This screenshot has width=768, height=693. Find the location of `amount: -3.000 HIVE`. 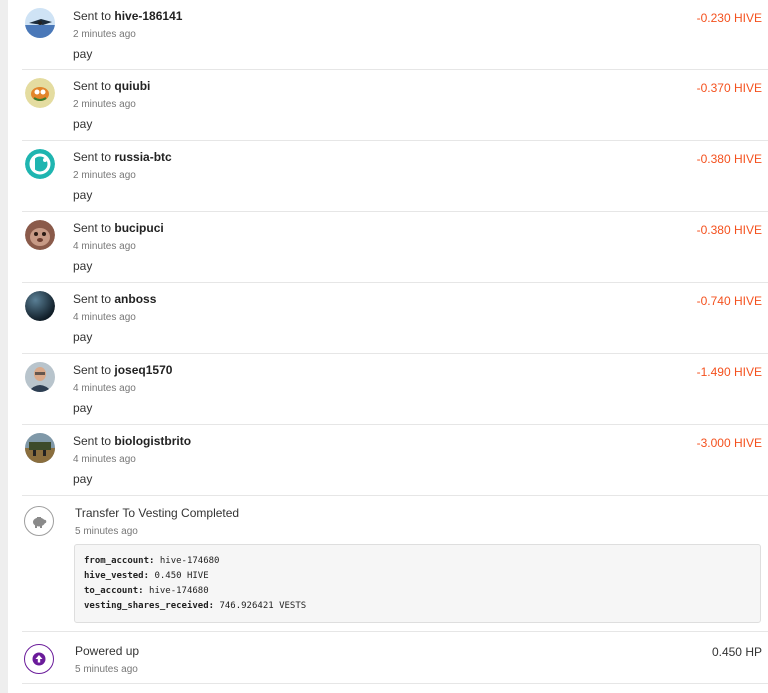

amount: -3.000 HIVE is located at coordinates (729, 443).